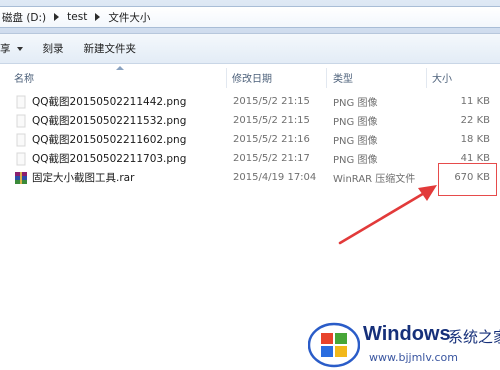 The width and height of the screenshot is (500, 370). Describe the element at coordinates (413, 357) in the screenshot. I see `watermark-url: www.bjjmlv.com` at that location.